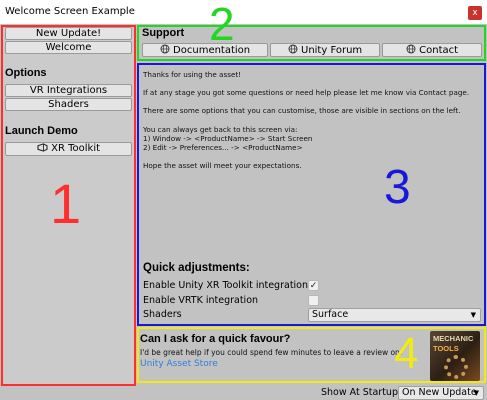 The height and width of the screenshot is (400, 487). Describe the element at coordinates (205, 50) in the screenshot. I see `documentation-button: Documentation` at that location.